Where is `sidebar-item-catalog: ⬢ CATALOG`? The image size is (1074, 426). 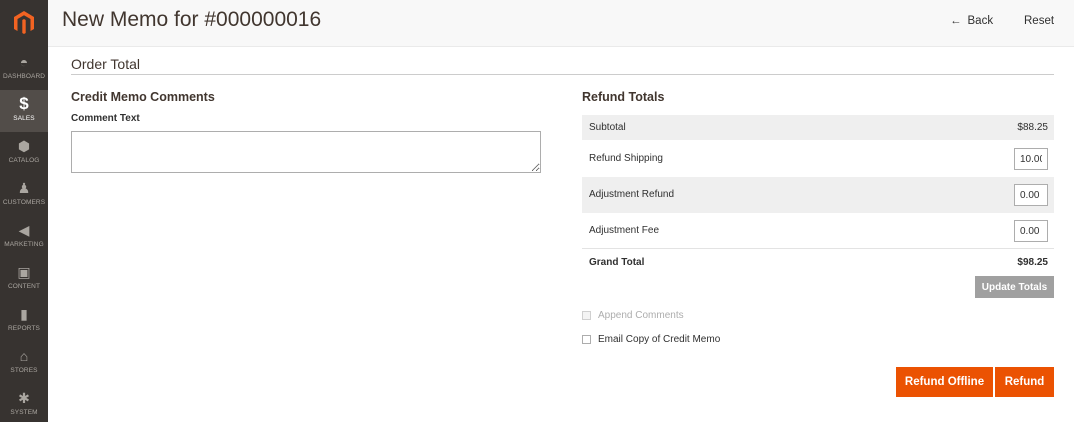 sidebar-item-catalog: ⬢ CATALOG is located at coordinates (24, 153).